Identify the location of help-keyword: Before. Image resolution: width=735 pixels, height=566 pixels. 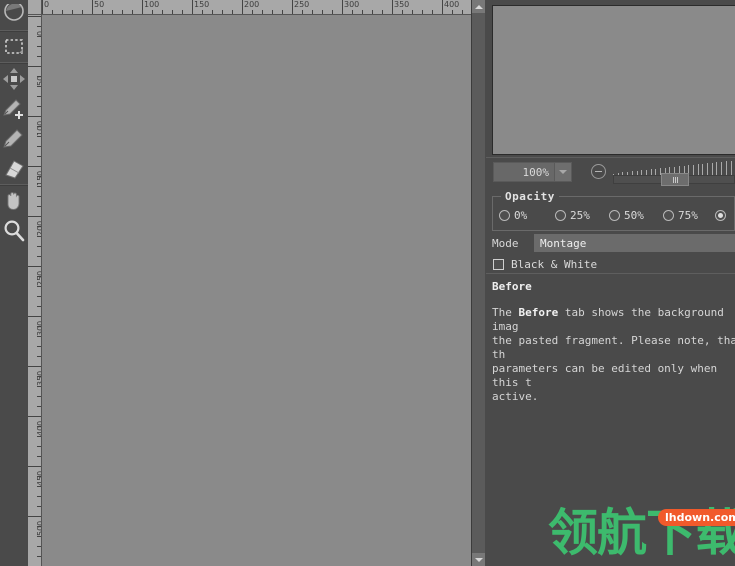
(538, 312).